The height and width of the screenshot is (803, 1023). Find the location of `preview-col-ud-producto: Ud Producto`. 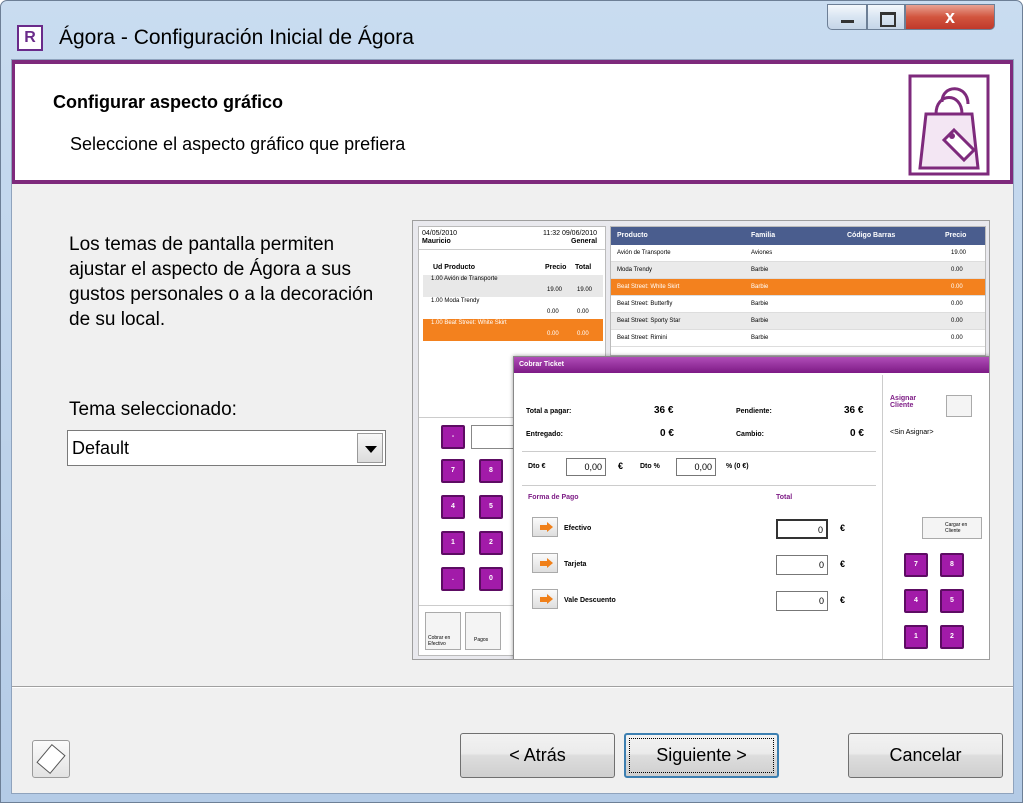

preview-col-ud-producto: Ud Producto is located at coordinates (454, 267).